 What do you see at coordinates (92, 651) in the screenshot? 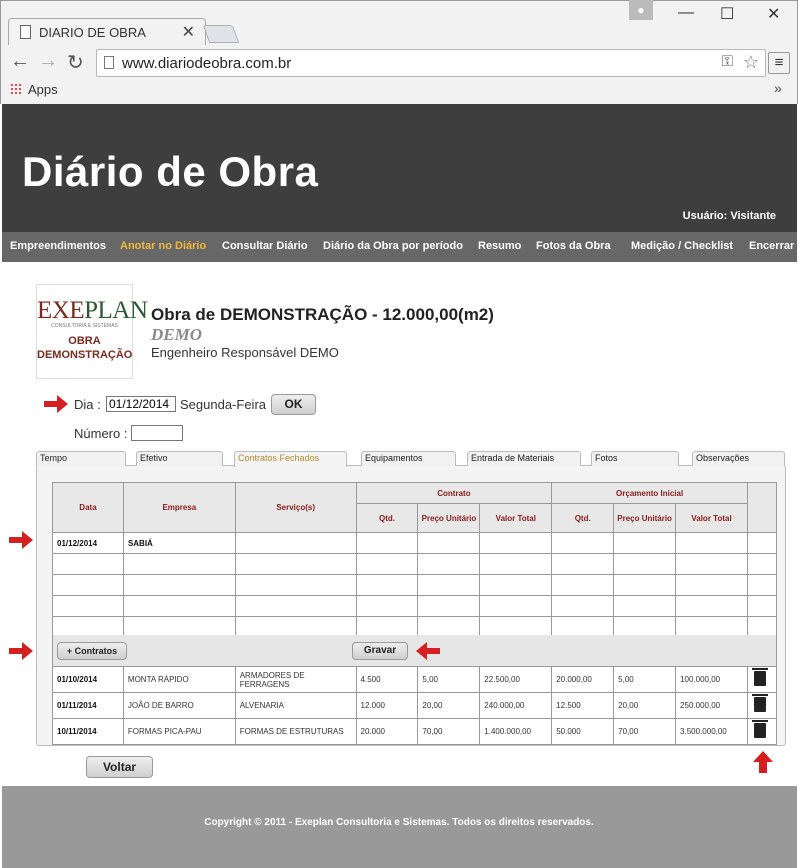
I see `add-contratos-button: + Contratos` at bounding box center [92, 651].